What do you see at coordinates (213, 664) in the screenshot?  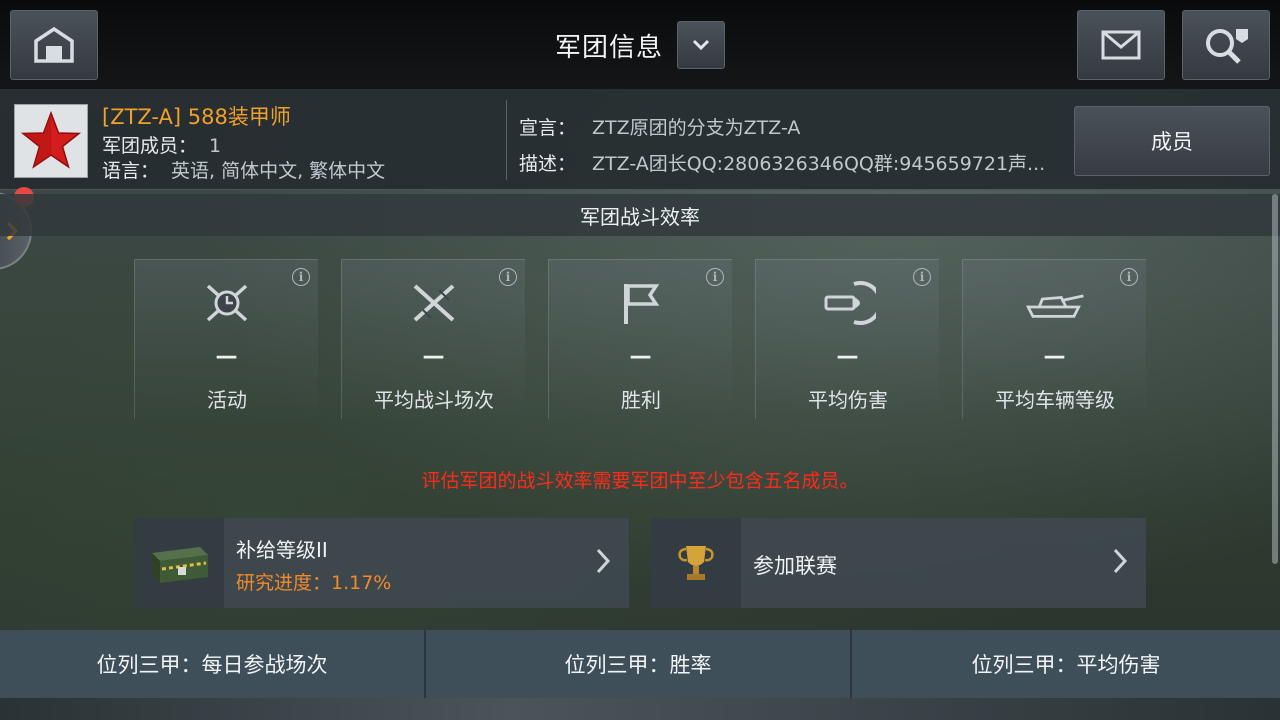 I see `tab-top3-daily-battles: 位列三甲：每日参战场次` at bounding box center [213, 664].